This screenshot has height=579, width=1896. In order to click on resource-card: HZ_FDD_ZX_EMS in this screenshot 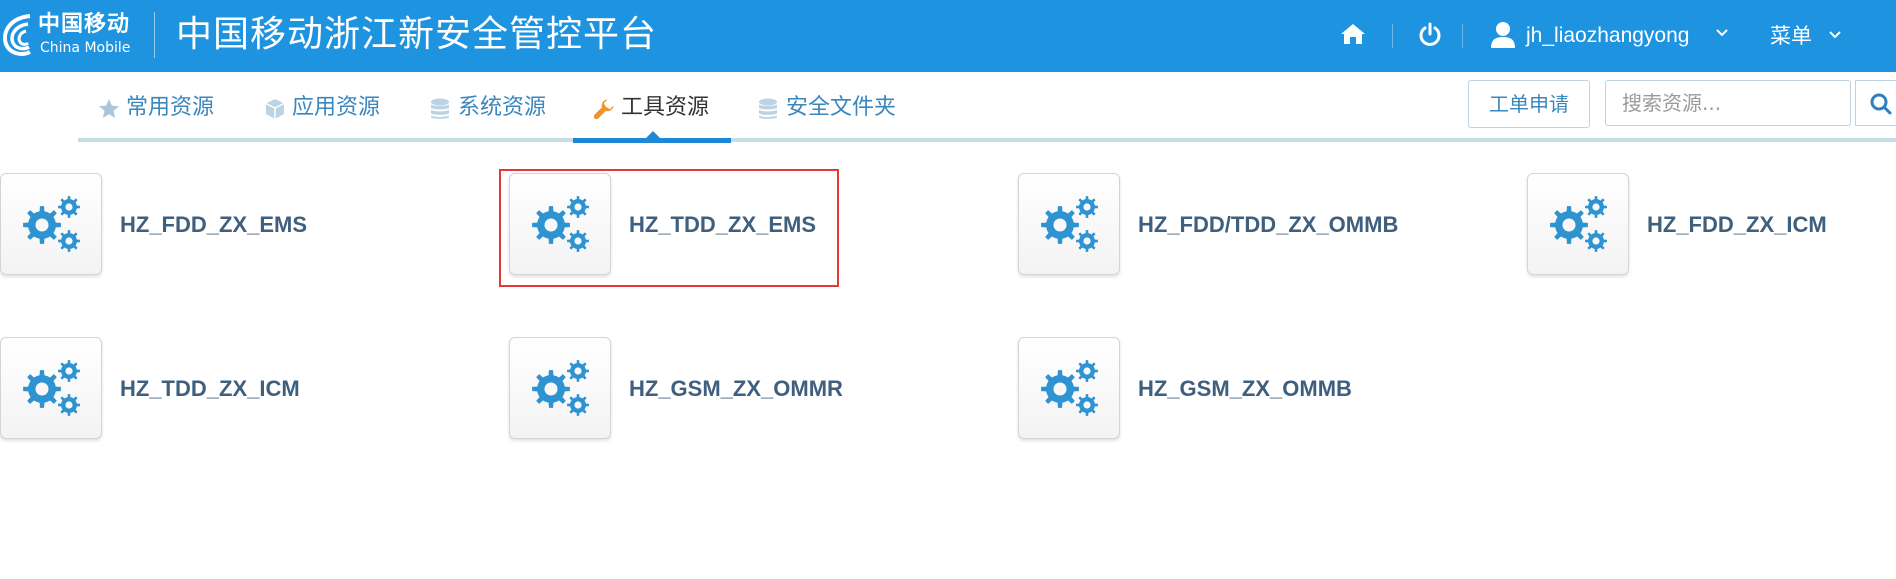, I will do `click(210, 225)`.